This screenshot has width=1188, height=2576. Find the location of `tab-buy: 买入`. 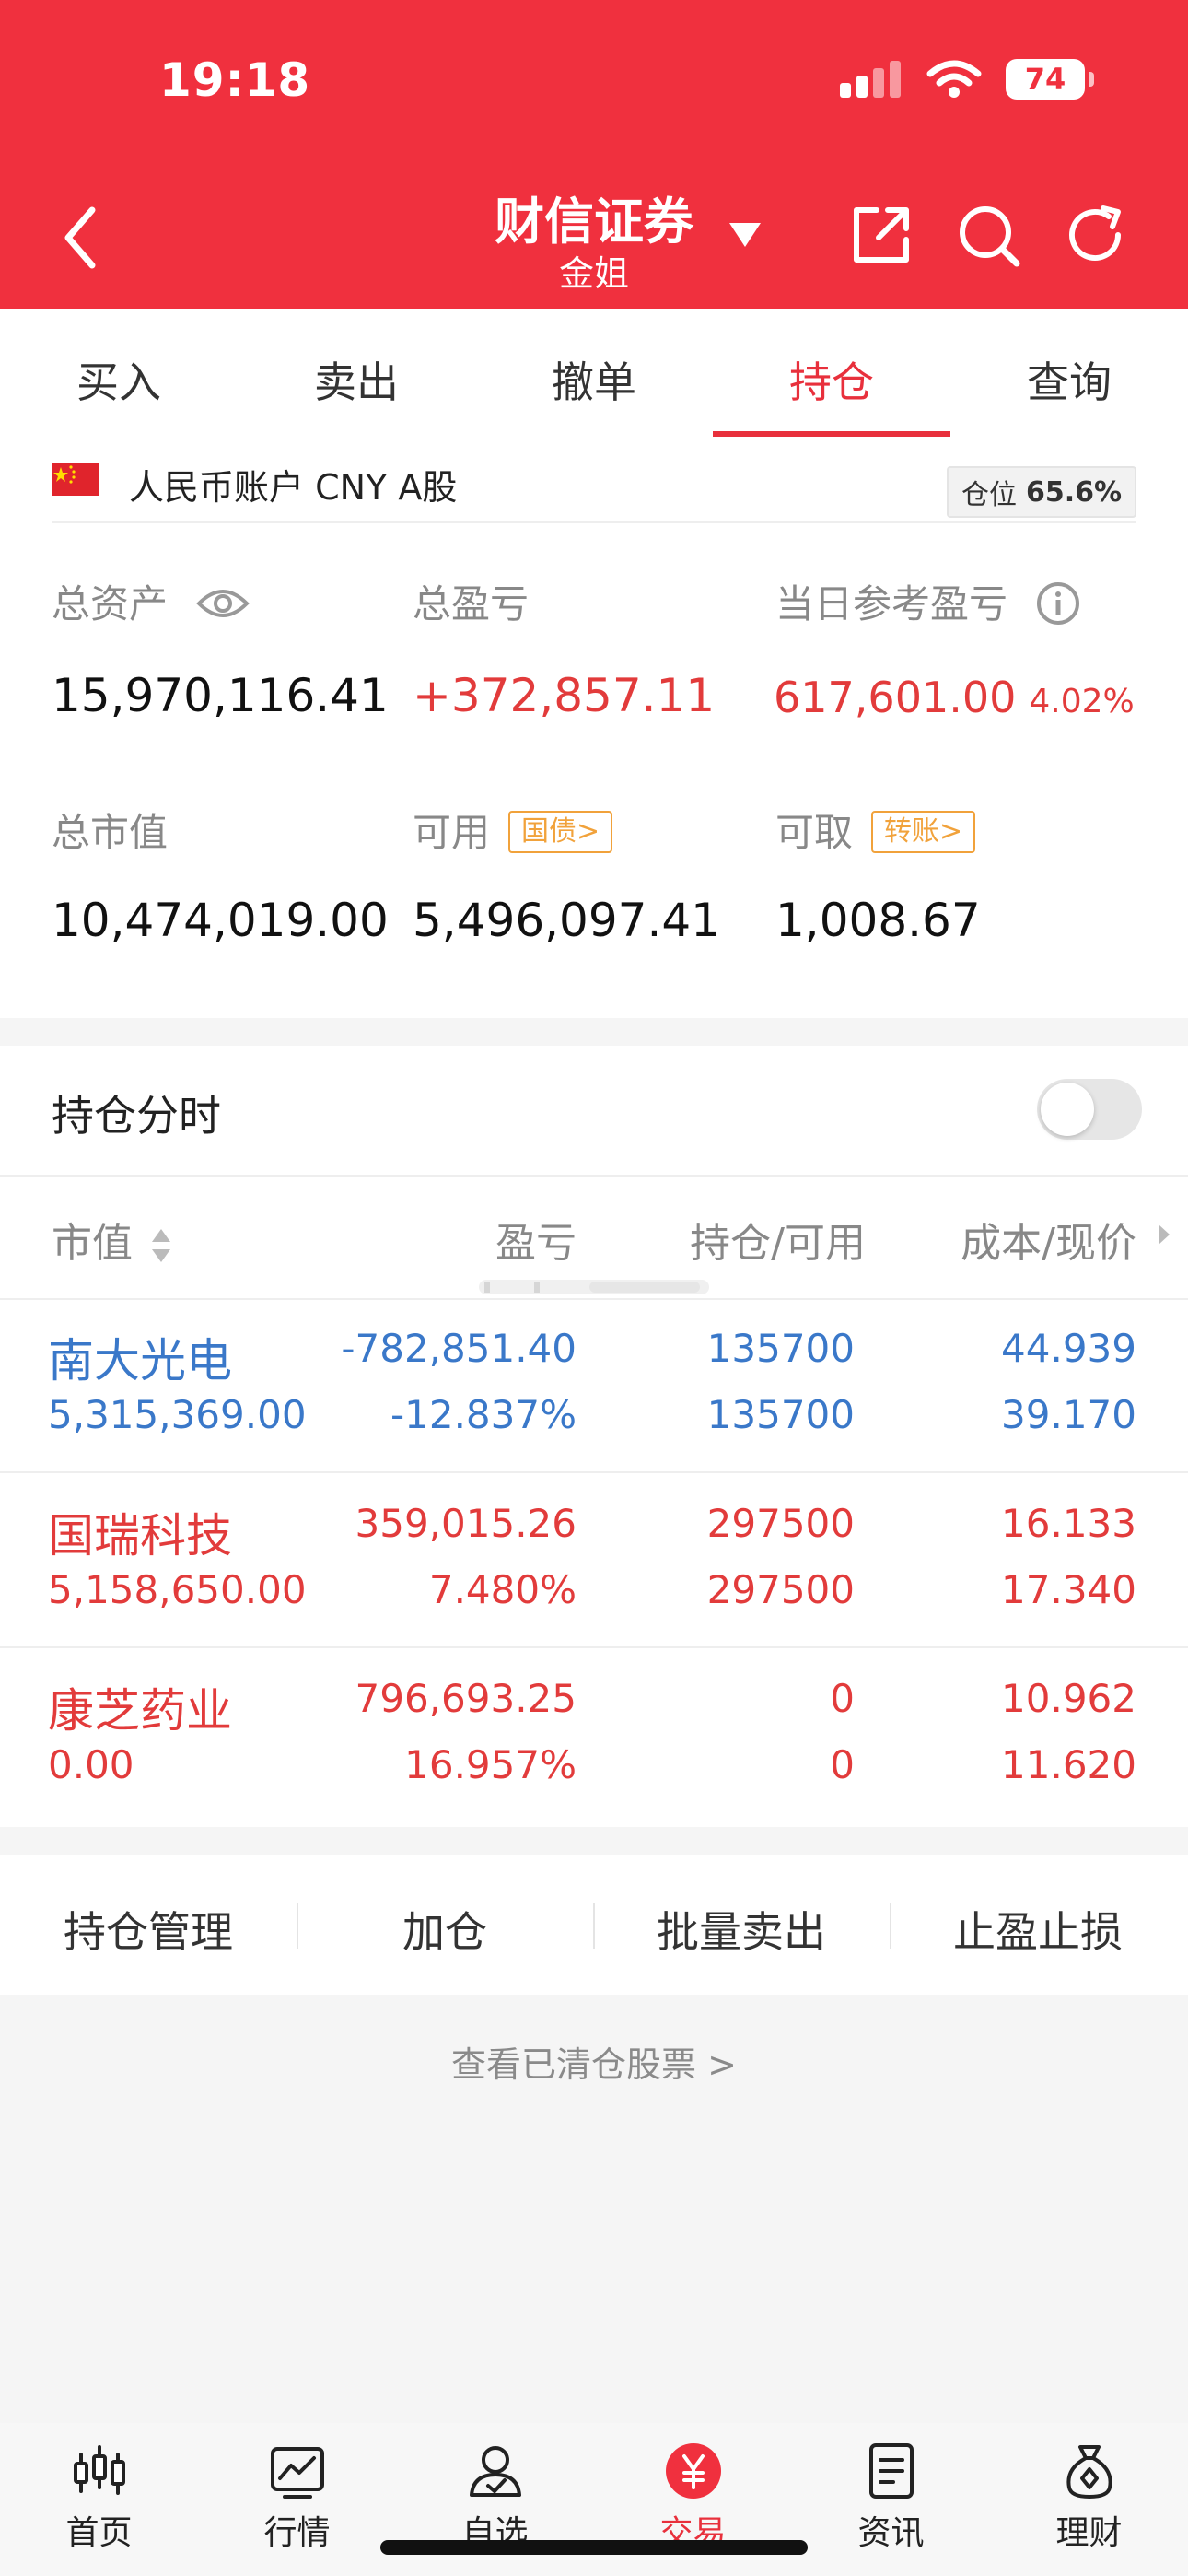

tab-buy: 买入 is located at coordinates (119, 379).